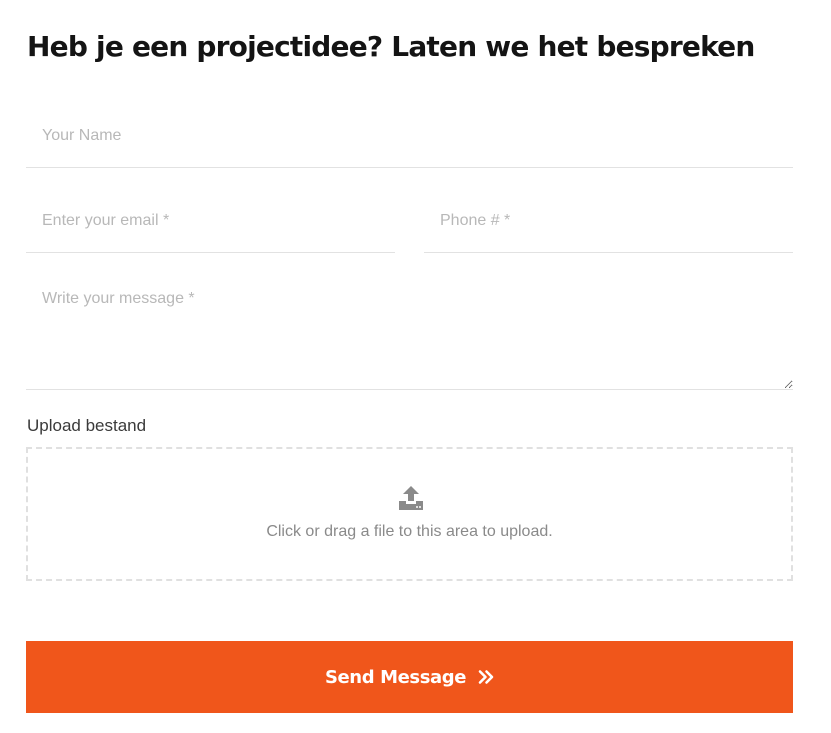  What do you see at coordinates (608, 221) in the screenshot?
I see `phone-input` at bounding box center [608, 221].